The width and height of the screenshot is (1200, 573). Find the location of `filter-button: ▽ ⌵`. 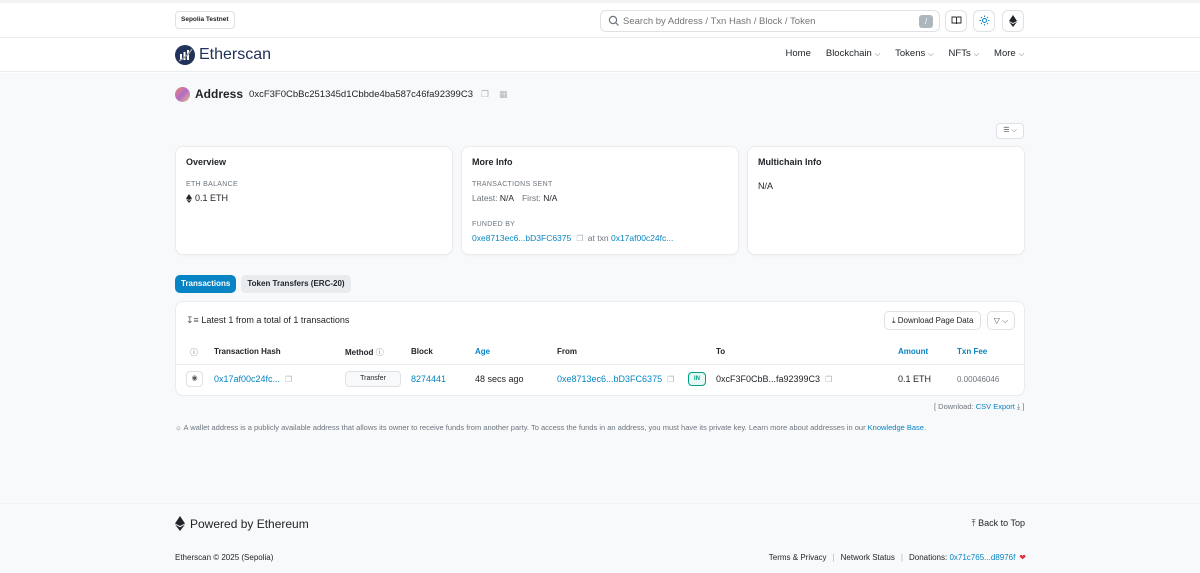

filter-button: ▽ ⌵ is located at coordinates (1001, 320).